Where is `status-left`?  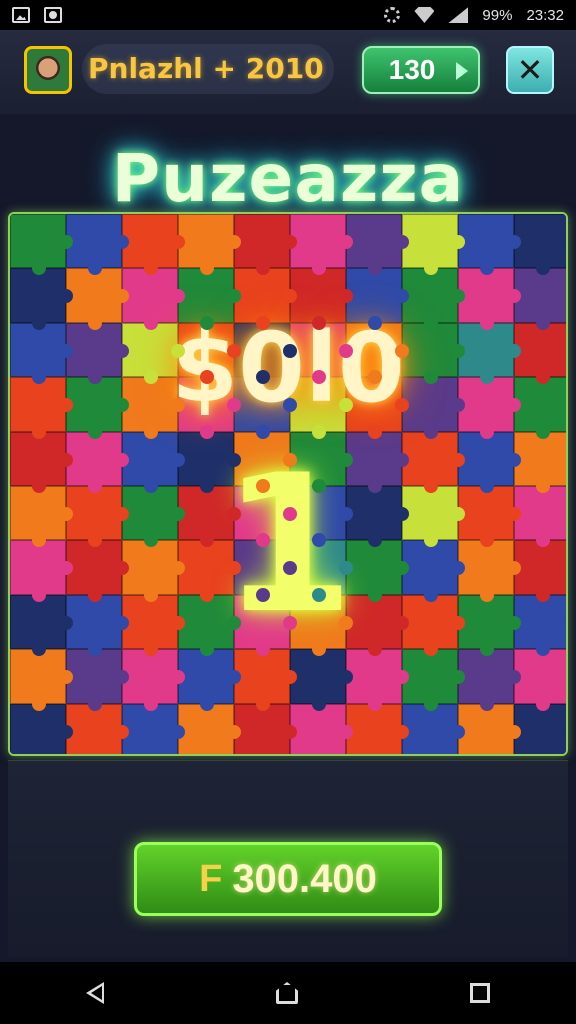
status-left is located at coordinates (37, 15).